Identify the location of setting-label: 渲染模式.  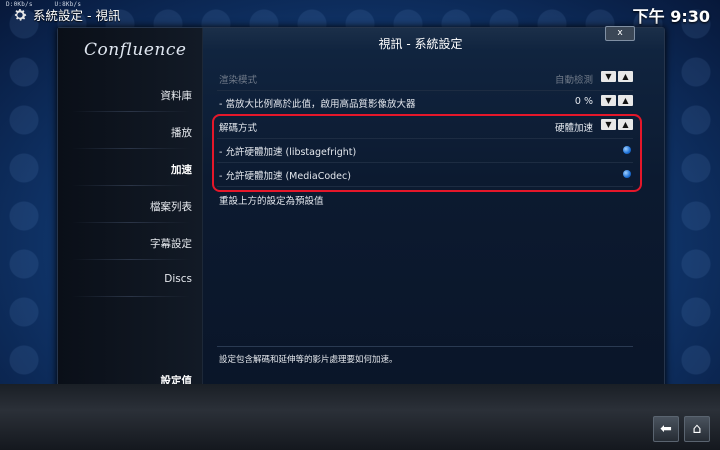
(238, 80).